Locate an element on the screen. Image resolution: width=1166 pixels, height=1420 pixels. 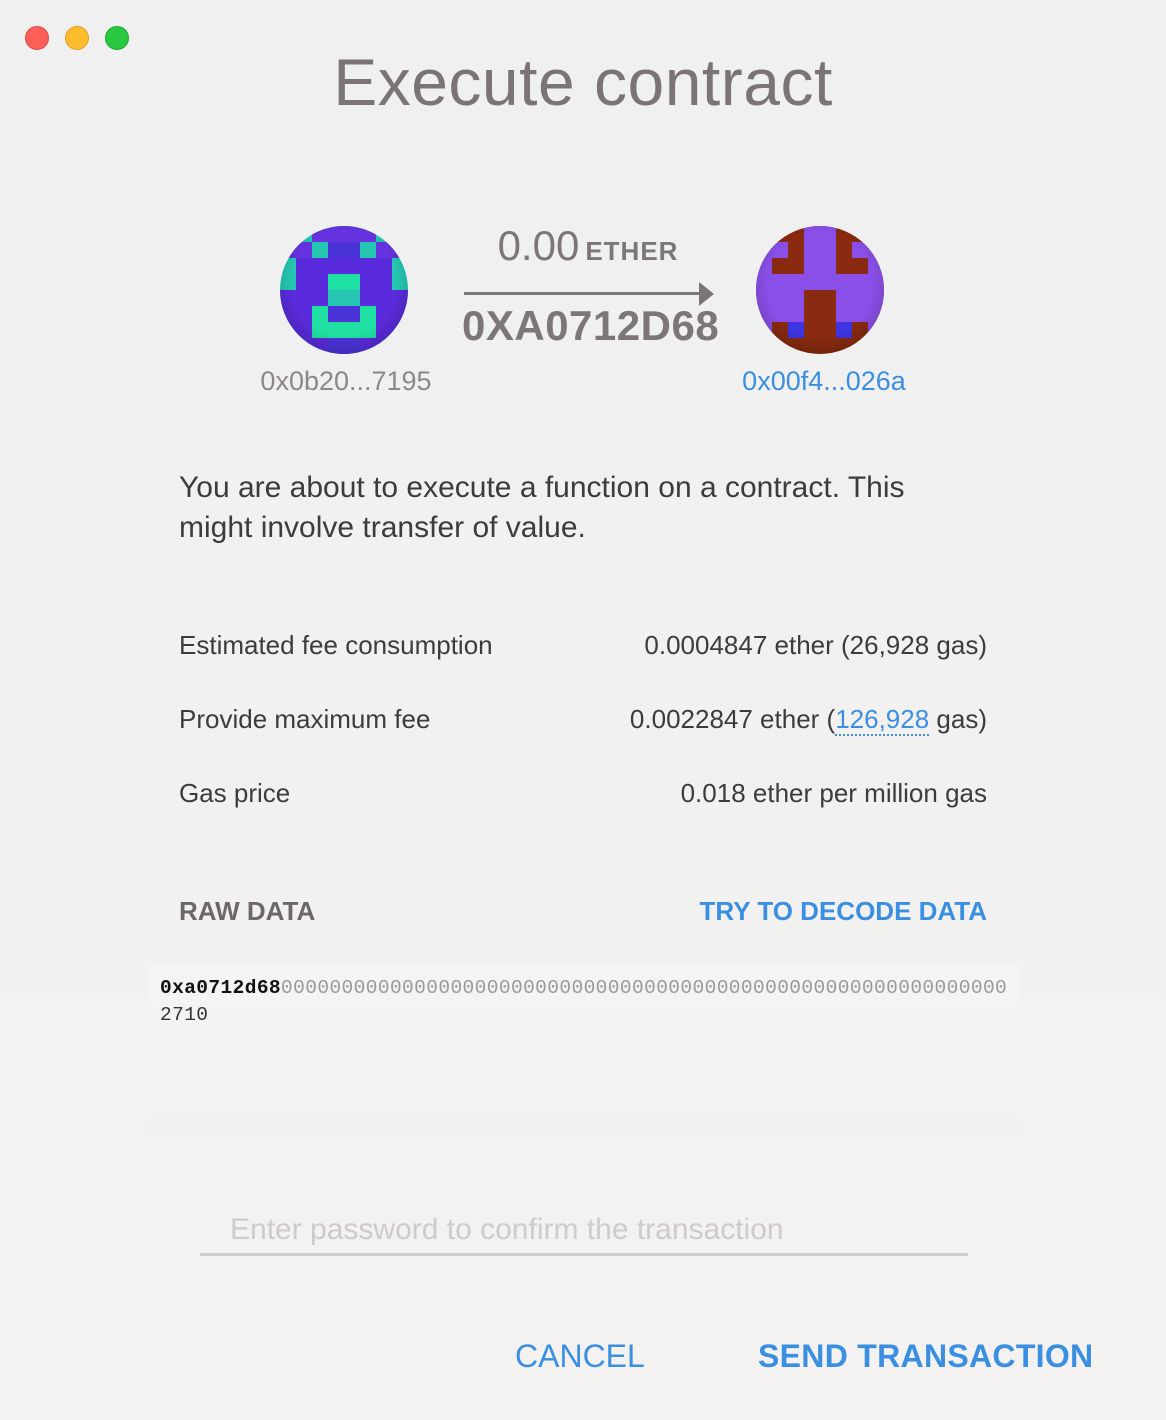
amount-value: 0.00 is located at coordinates (538, 245).